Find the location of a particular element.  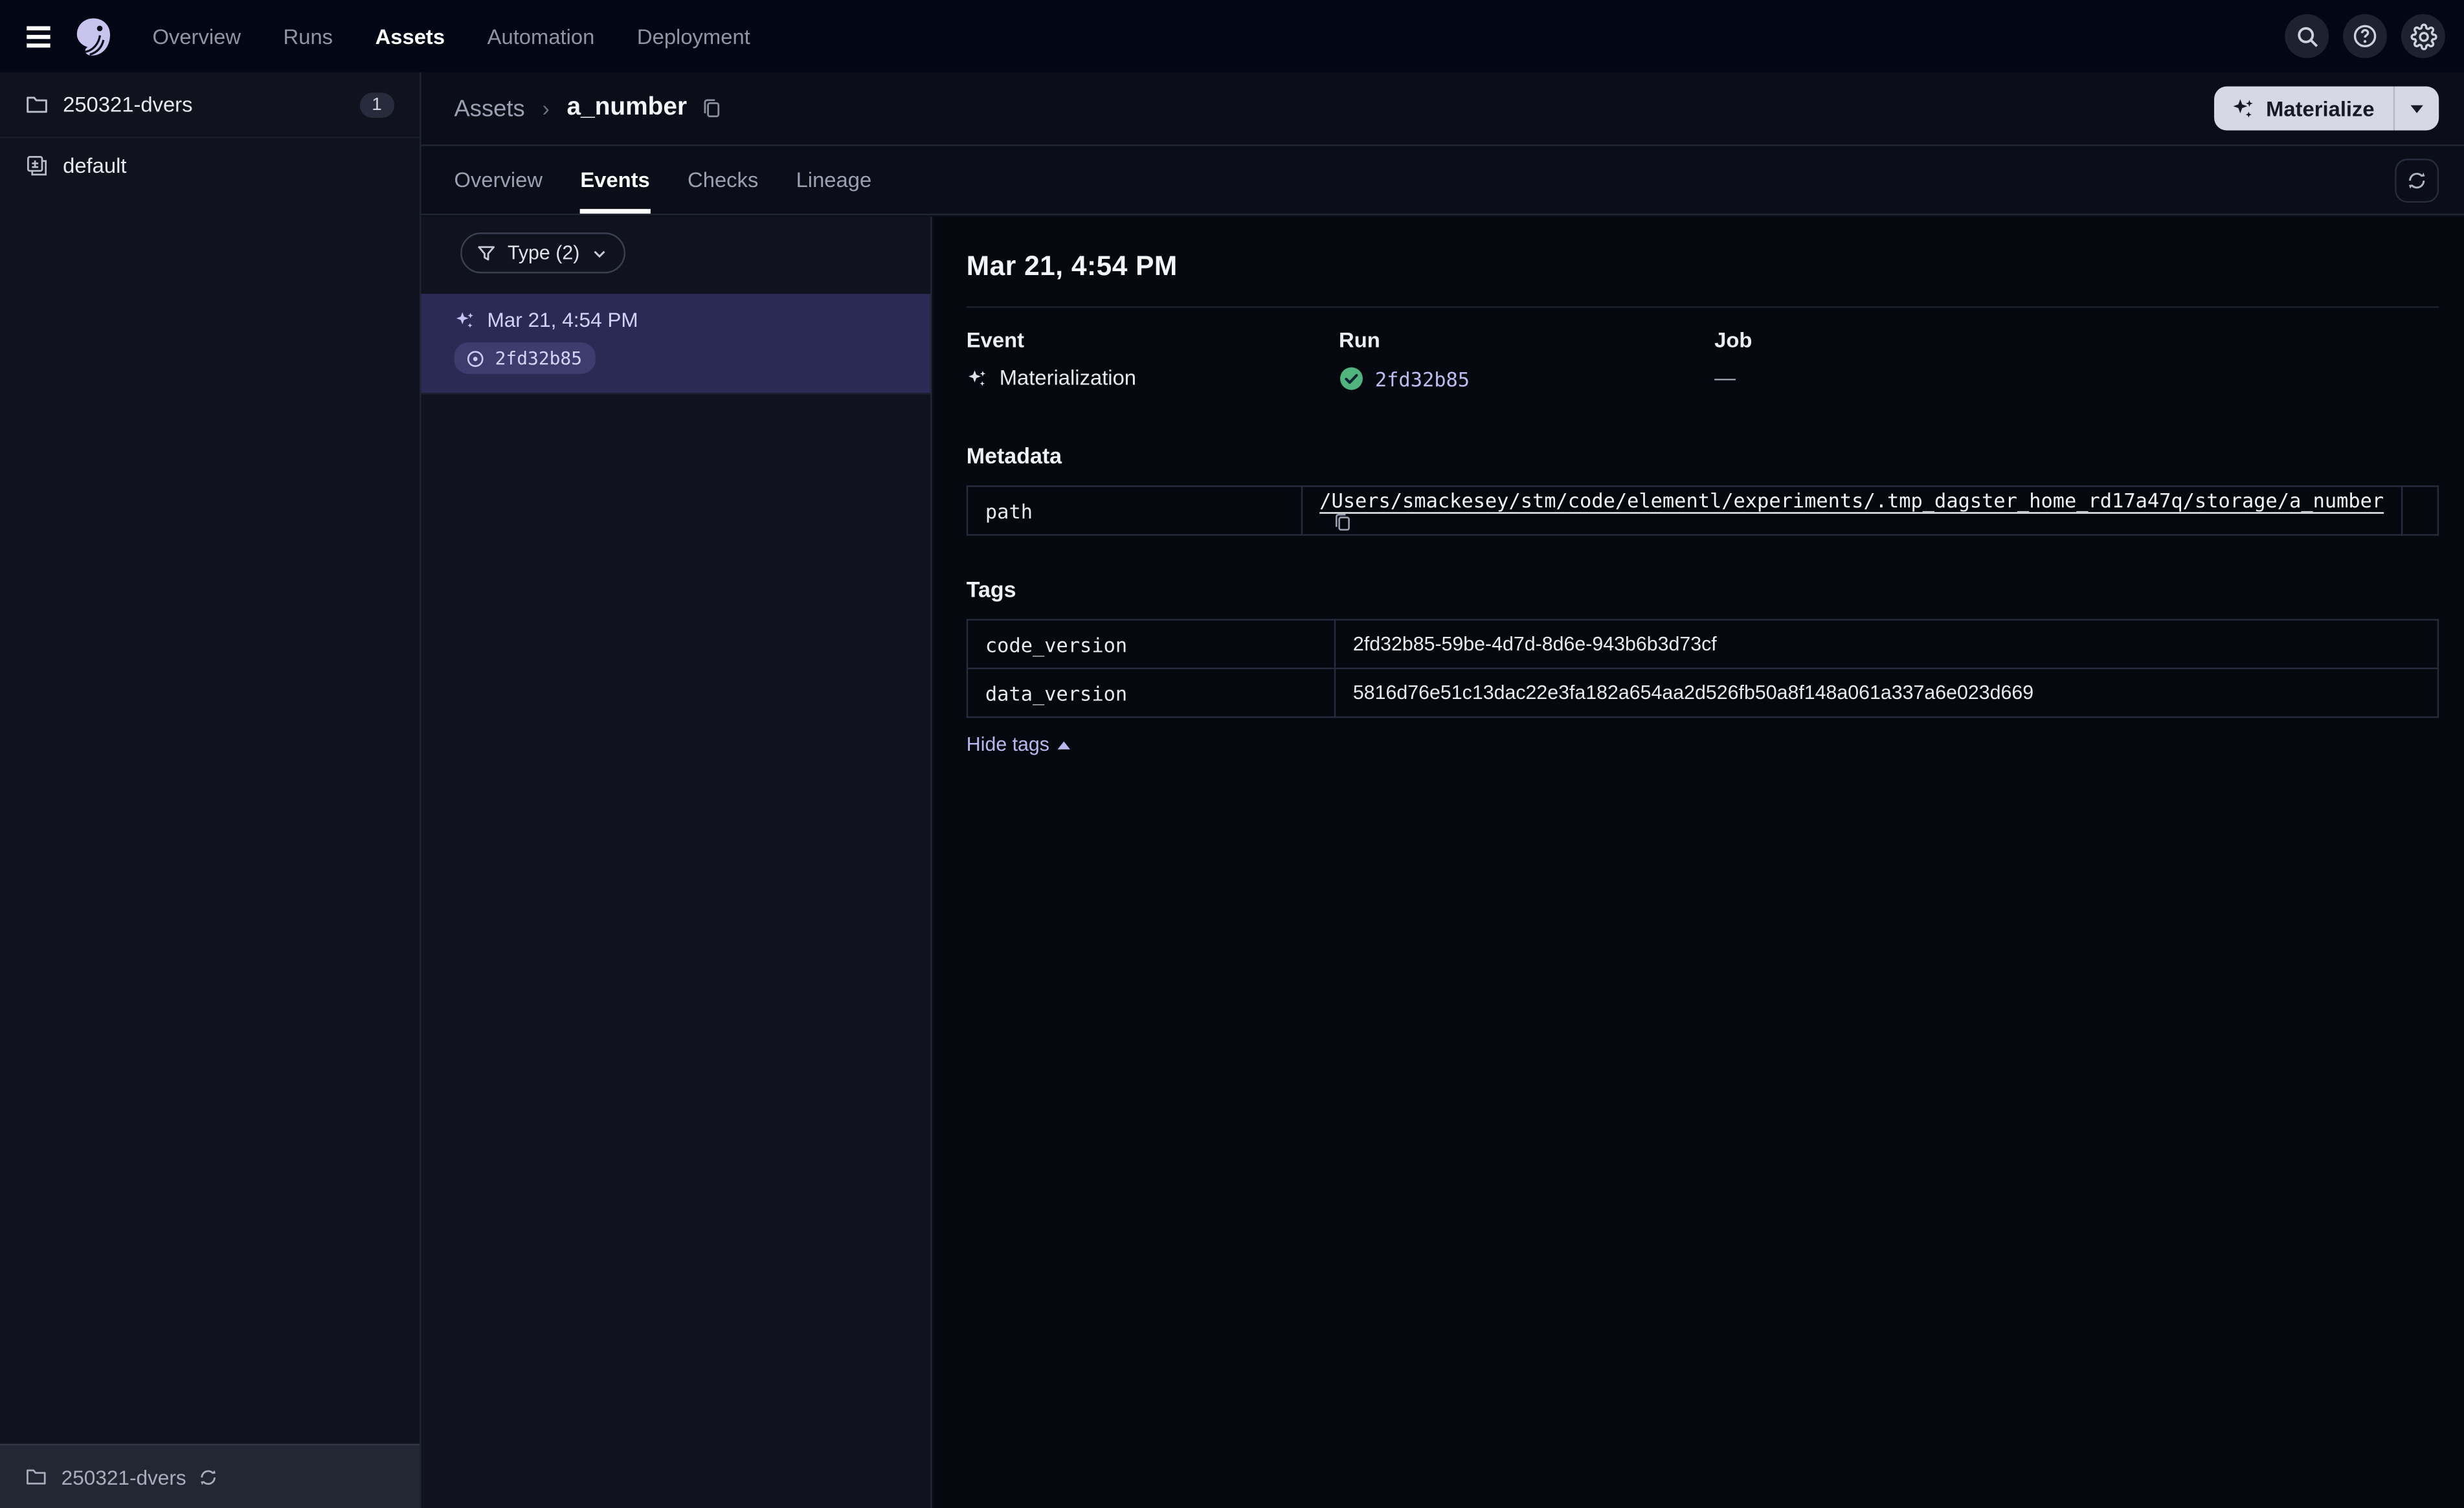

asset-tabs: Overview Events Checks Lineage is located at coordinates (662, 180).